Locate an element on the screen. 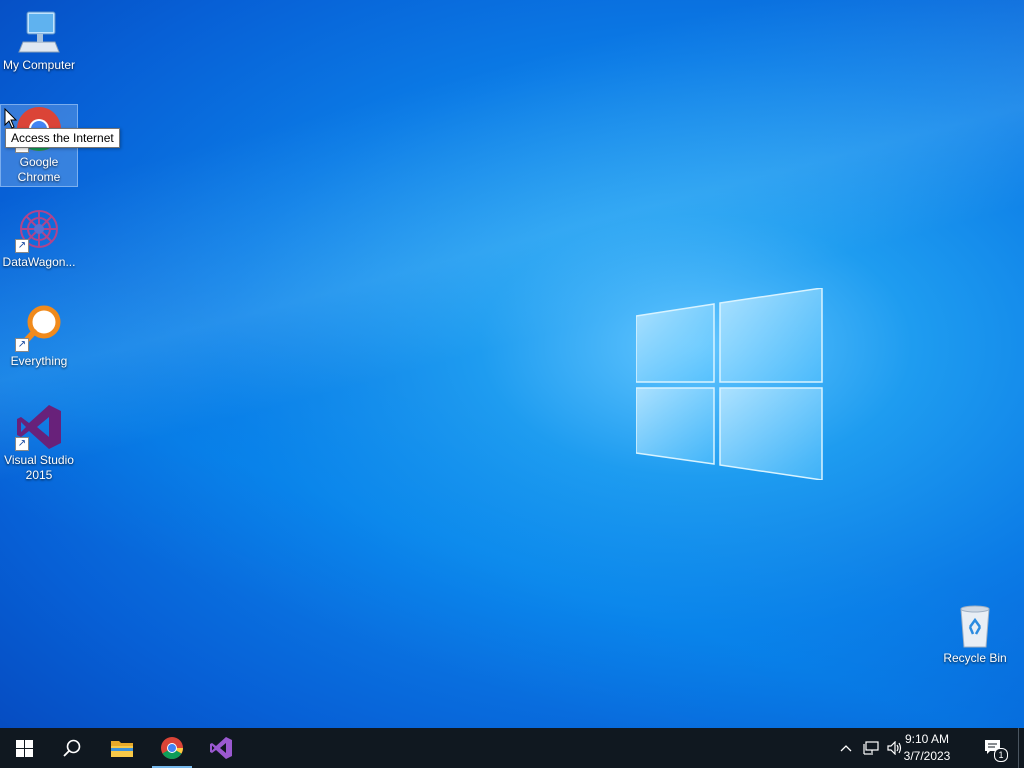 Image resolution: width=1024 pixels, height=768 pixels. recycle-bin-icon is located at coordinates (975, 625).